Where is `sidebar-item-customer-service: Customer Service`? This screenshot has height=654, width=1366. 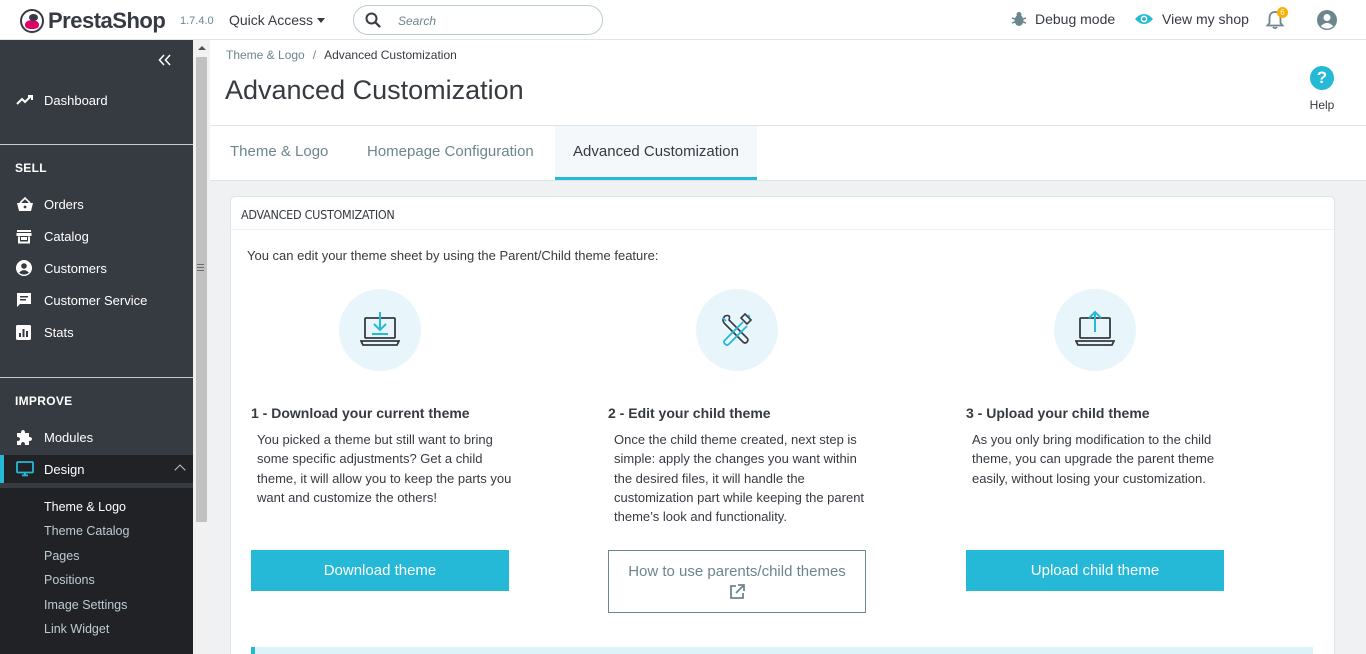 sidebar-item-customer-service: Customer Service is located at coordinates (96, 300).